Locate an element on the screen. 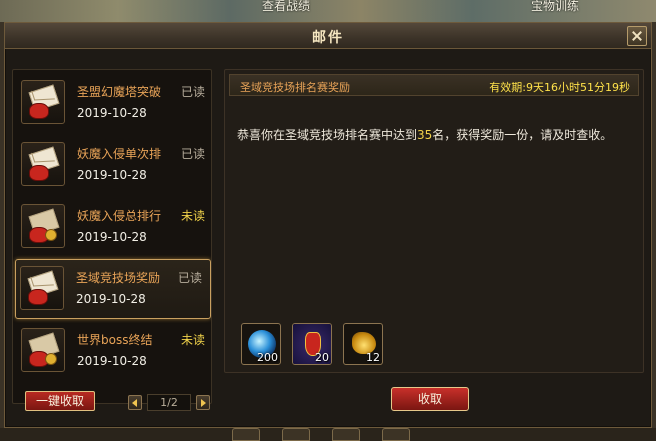 This screenshot has width=656, height=441. mail-body-prefix: 恭喜你在圣域竞技场排名赛中达到 is located at coordinates (327, 135).